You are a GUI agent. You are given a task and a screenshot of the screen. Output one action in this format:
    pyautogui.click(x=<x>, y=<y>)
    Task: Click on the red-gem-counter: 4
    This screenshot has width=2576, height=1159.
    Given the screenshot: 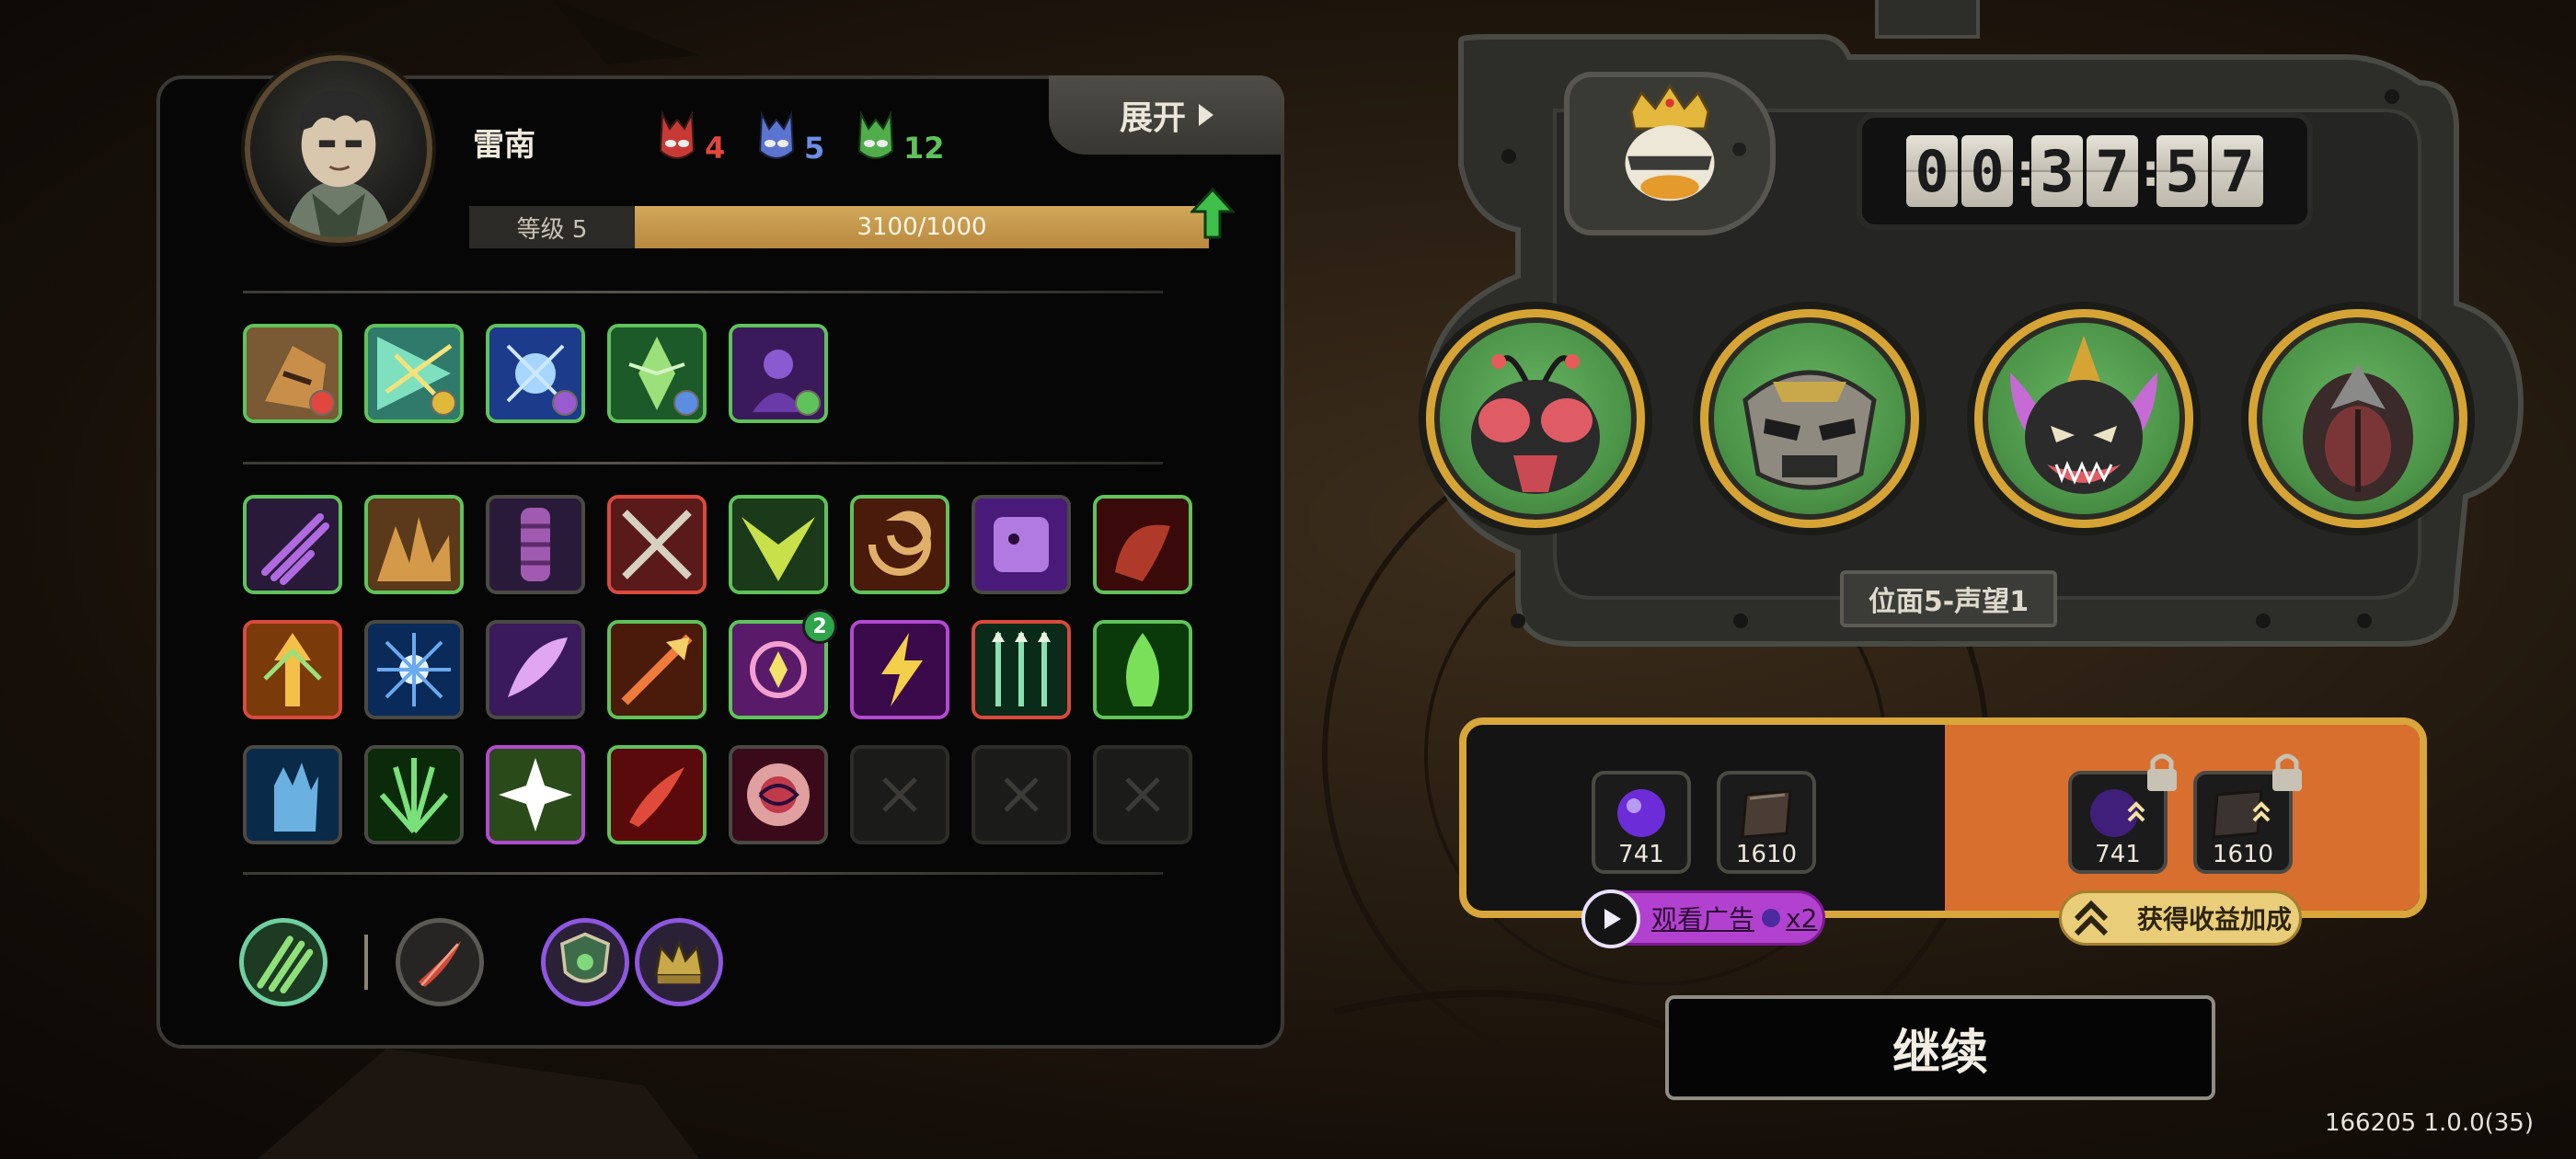 What is the action you would take?
    pyautogui.click(x=691, y=138)
    